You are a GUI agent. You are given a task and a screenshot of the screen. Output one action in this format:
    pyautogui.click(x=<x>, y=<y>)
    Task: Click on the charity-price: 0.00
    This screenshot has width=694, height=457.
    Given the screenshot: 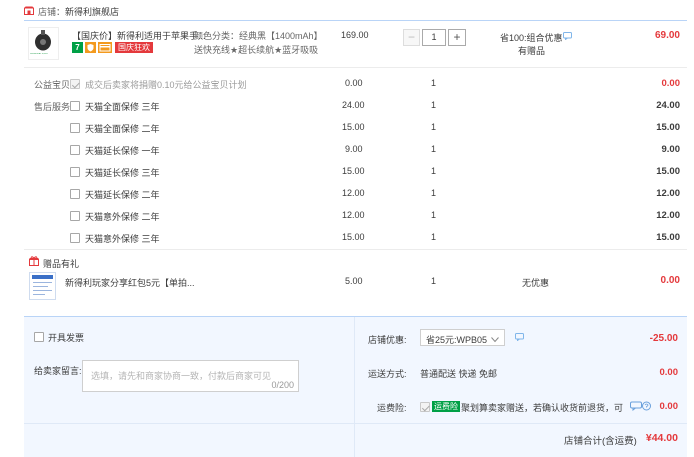 What is the action you would take?
    pyautogui.click(x=354, y=83)
    